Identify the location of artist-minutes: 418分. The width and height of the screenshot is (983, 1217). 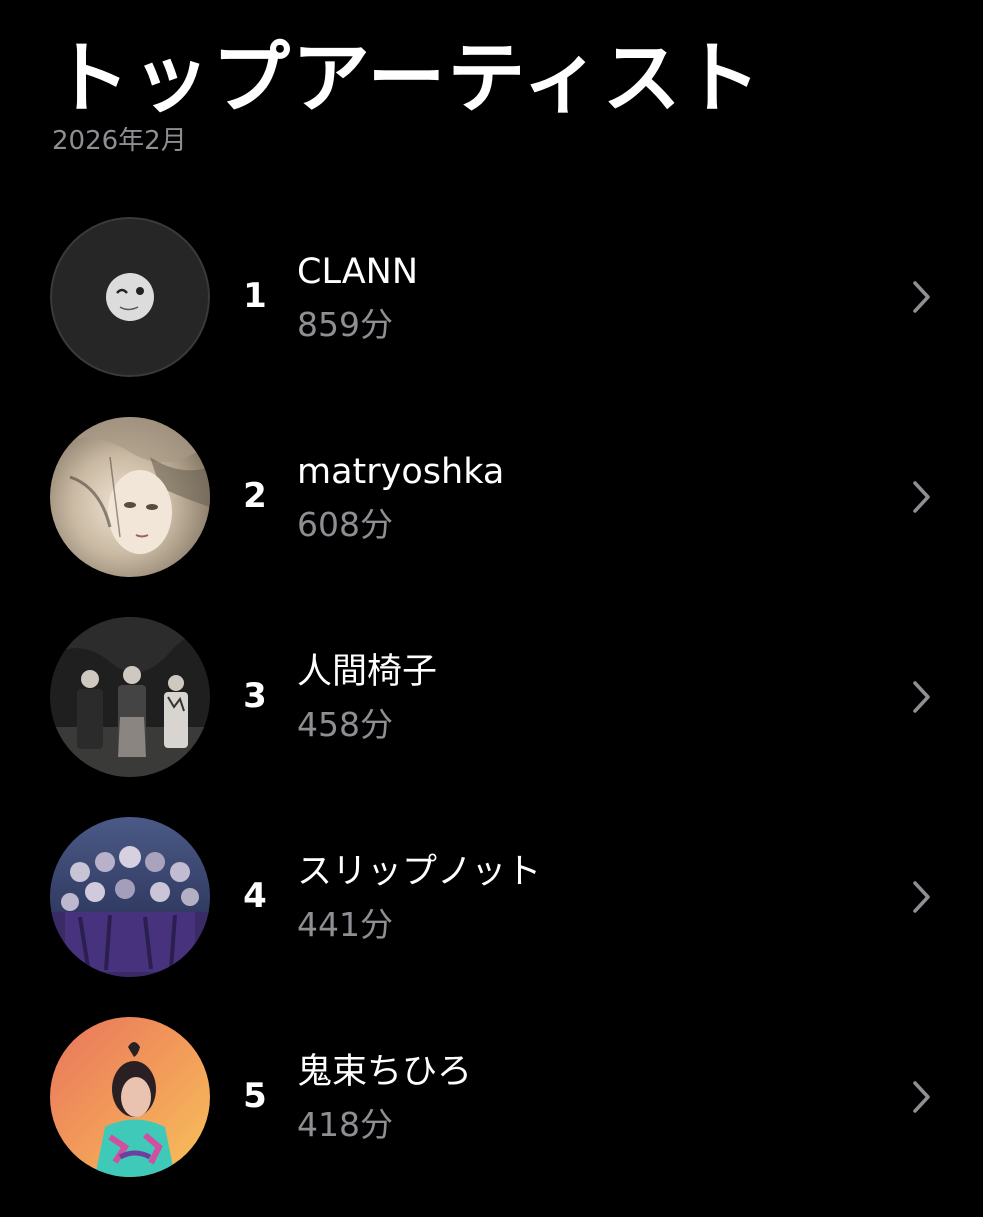
(345, 1124).